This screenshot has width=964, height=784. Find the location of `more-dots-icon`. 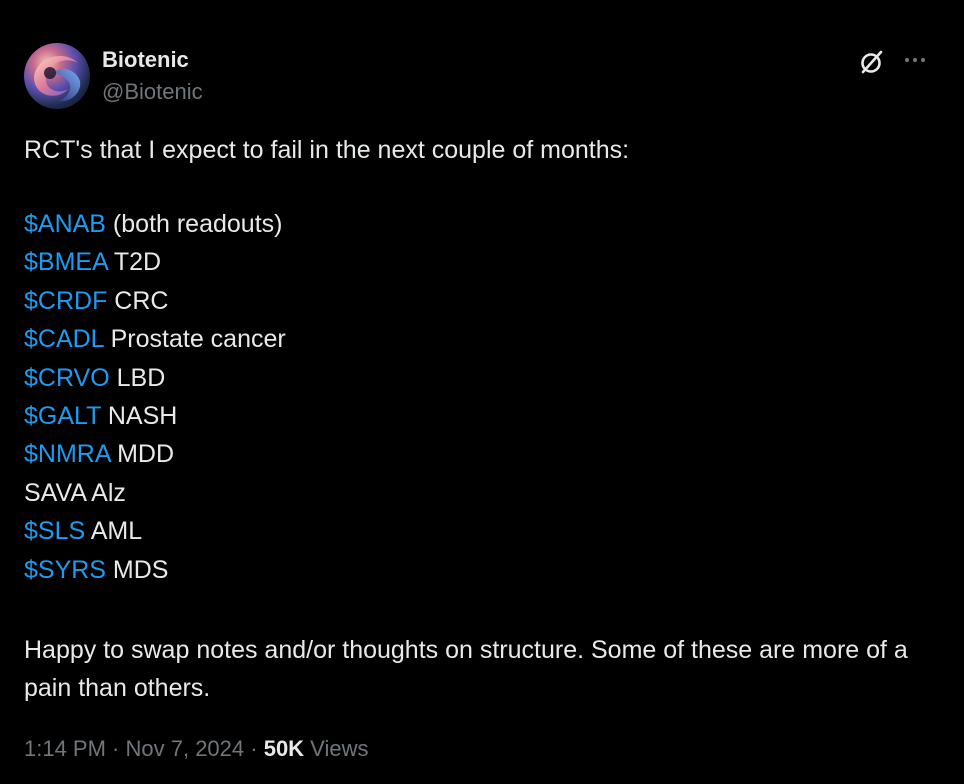

more-dots-icon is located at coordinates (915, 60).